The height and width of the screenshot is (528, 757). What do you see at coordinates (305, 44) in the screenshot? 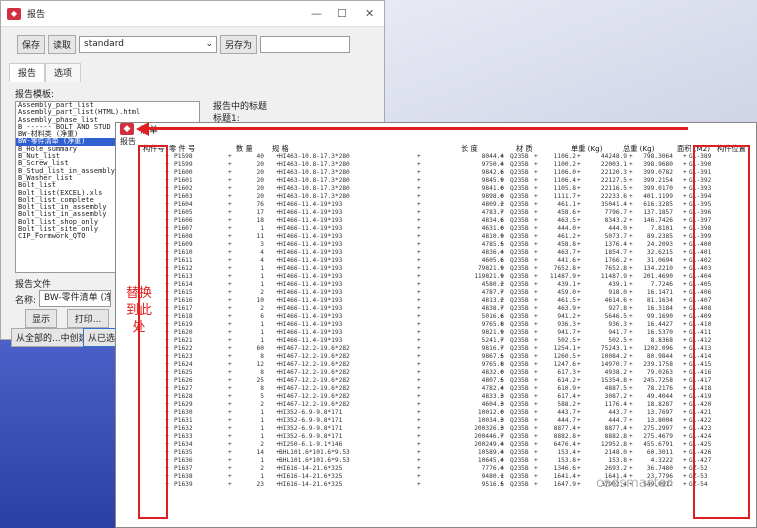
I see `saveas-input` at bounding box center [305, 44].